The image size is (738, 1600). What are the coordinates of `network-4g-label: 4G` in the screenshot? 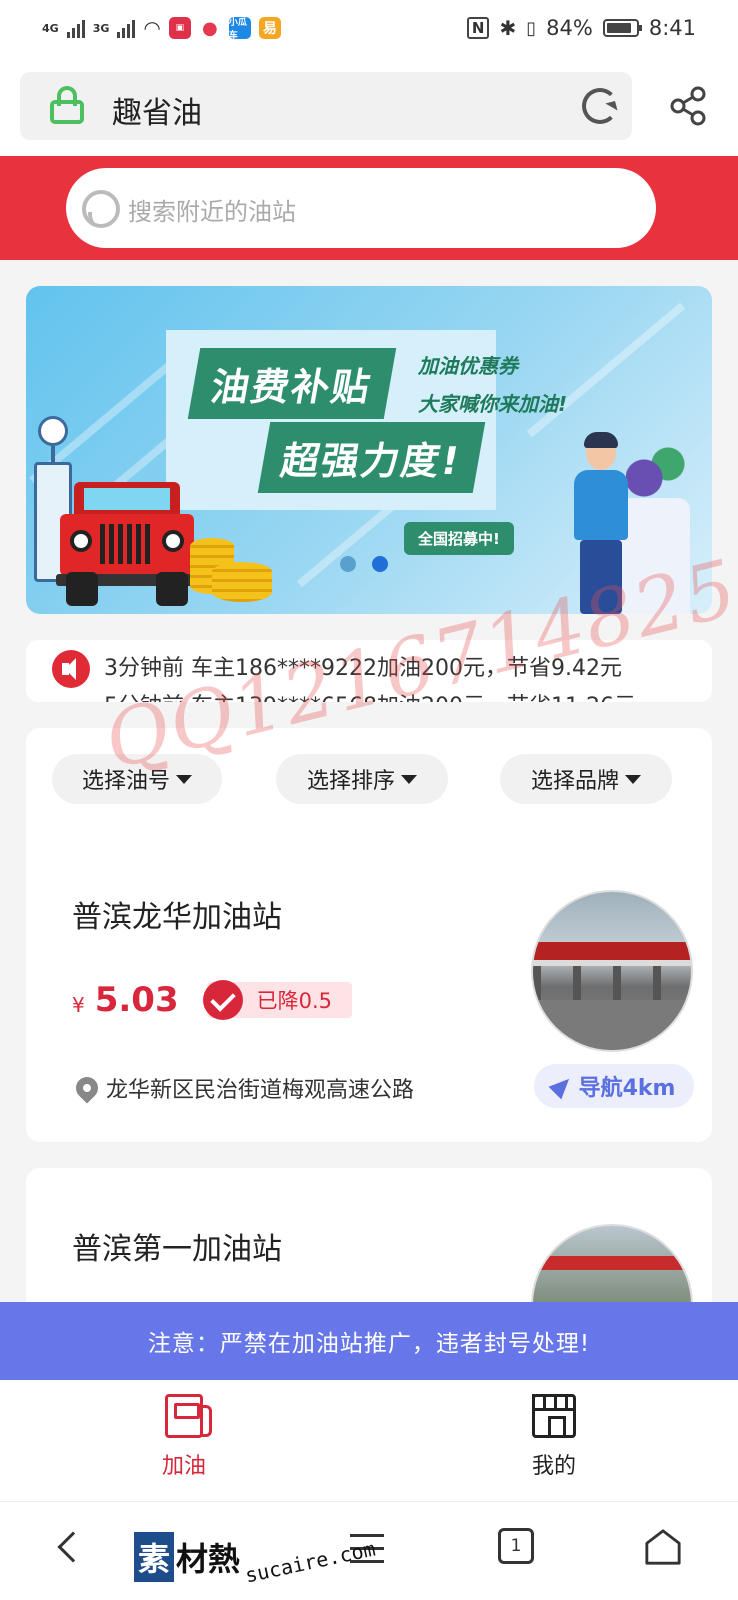 It's located at (50, 28).